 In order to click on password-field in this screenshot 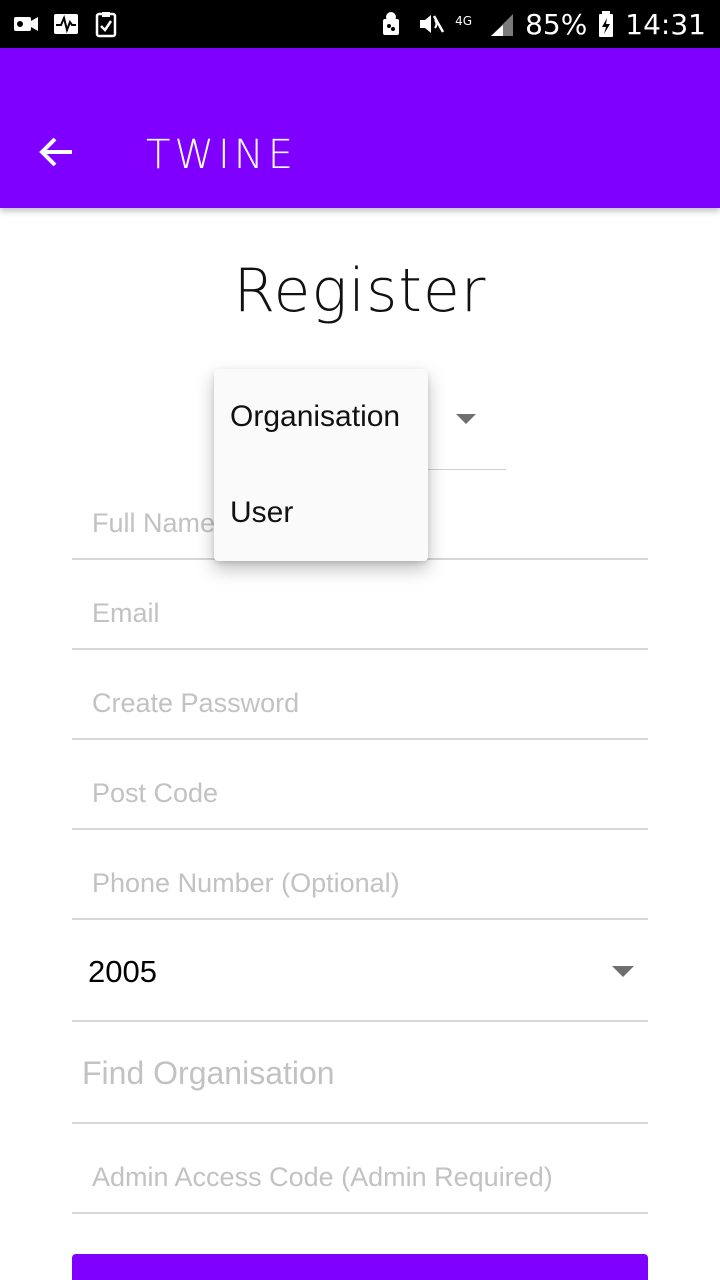, I will do `click(360, 695)`.